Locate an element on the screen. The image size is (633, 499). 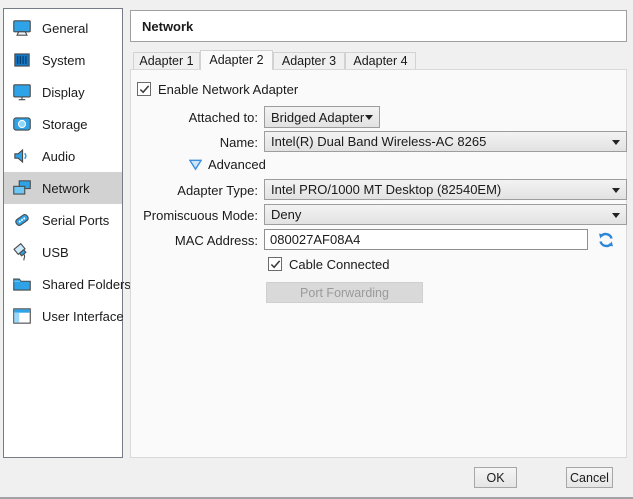
name-value: Intel(R) Dual Band Wireless-AC 8265 is located at coordinates (379, 141).